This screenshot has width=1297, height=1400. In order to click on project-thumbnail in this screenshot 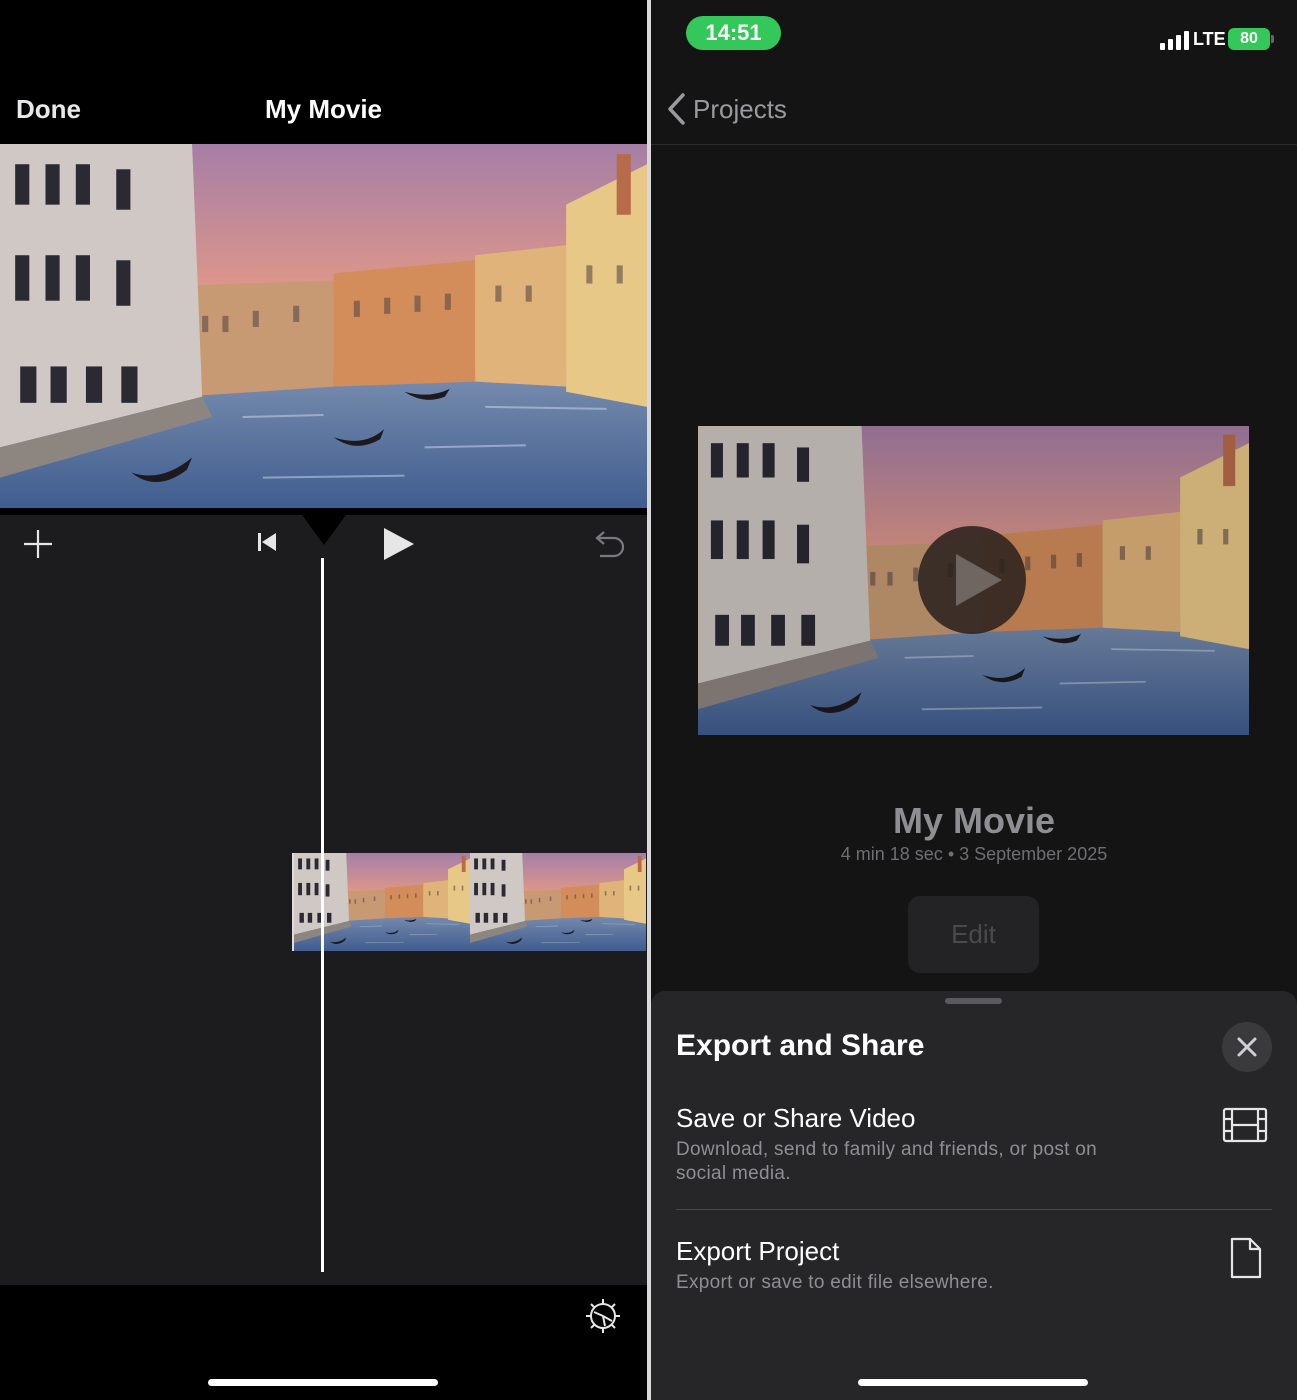, I will do `click(973, 580)`.